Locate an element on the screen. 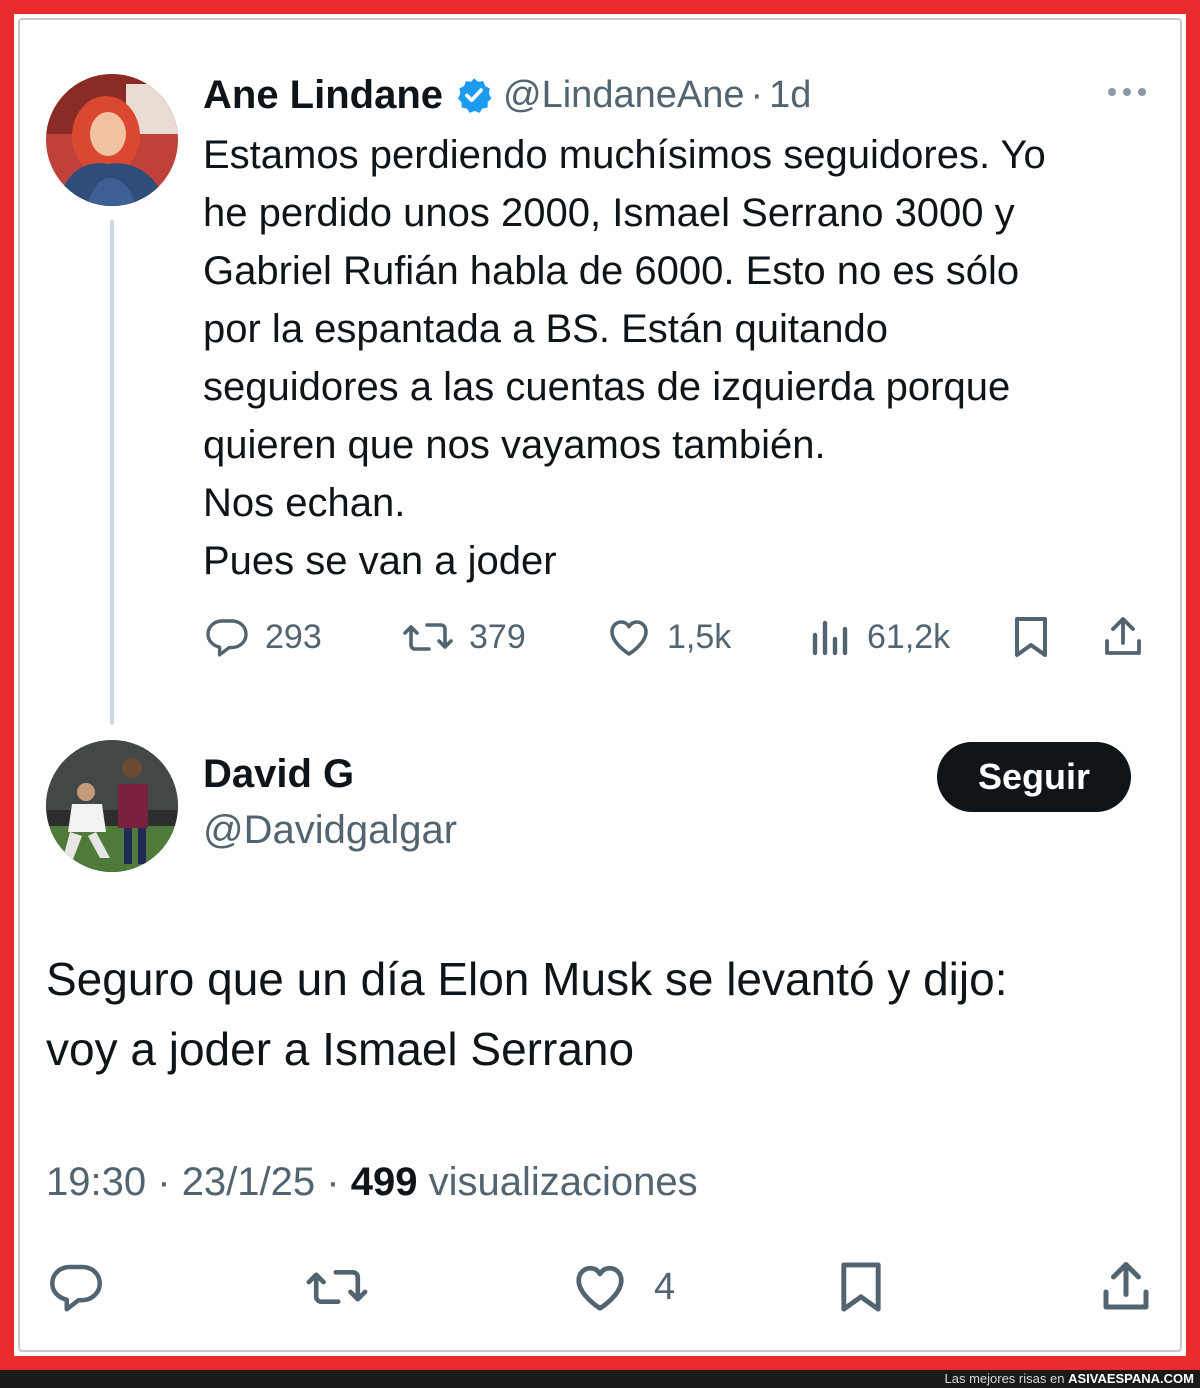 The height and width of the screenshot is (1388, 1200). reply-views-count: 499 is located at coordinates (384, 1182).